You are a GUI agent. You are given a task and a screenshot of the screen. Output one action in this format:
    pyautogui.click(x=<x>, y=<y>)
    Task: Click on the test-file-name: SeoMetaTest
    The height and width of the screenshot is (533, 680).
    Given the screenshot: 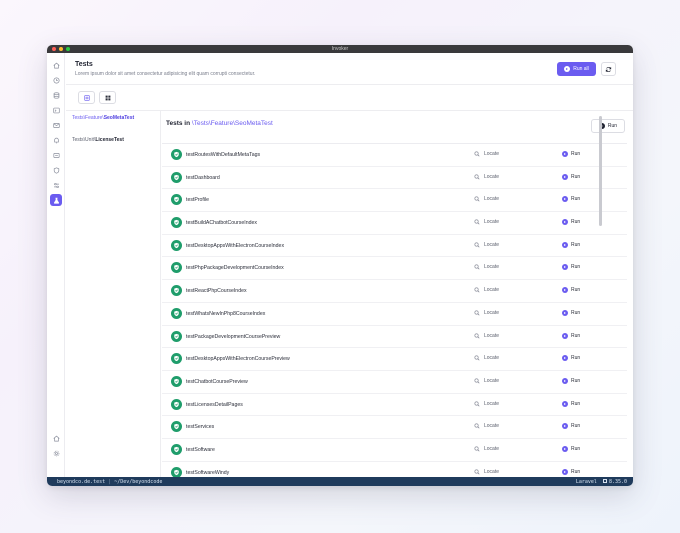 What is the action you would take?
    pyautogui.click(x=119, y=118)
    